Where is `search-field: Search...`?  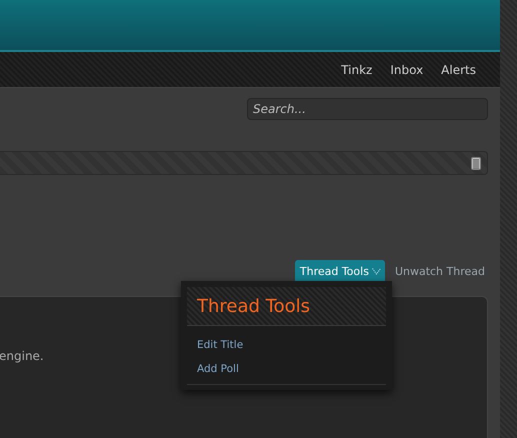
search-field: Search... is located at coordinates (367, 109).